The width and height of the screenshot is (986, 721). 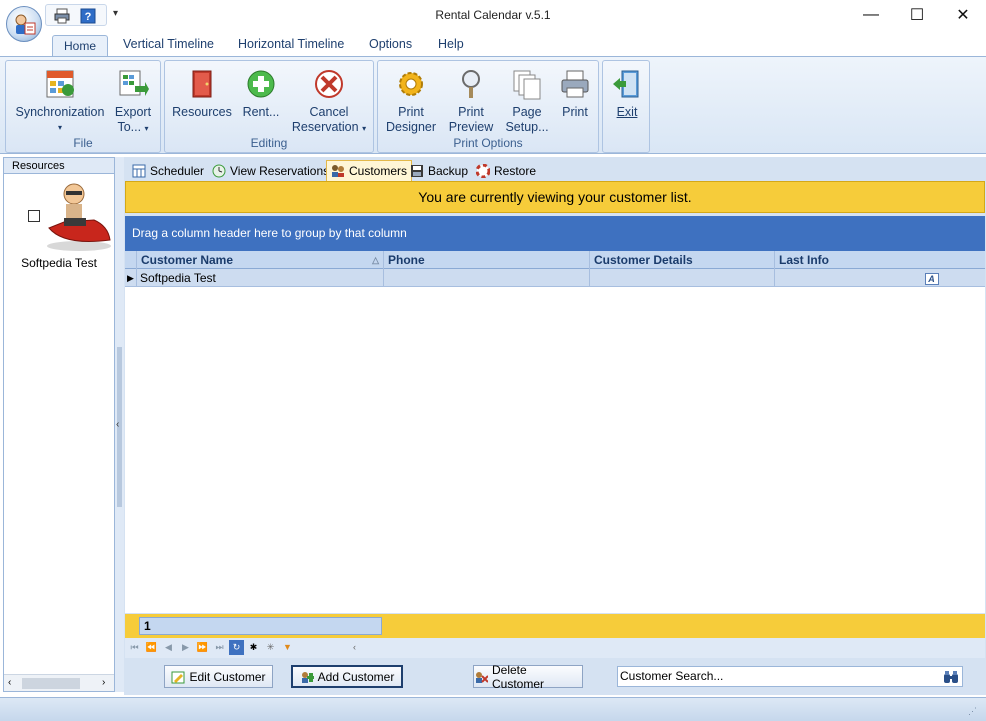 What do you see at coordinates (439, 171) in the screenshot?
I see `tab-backup: Backup` at bounding box center [439, 171].